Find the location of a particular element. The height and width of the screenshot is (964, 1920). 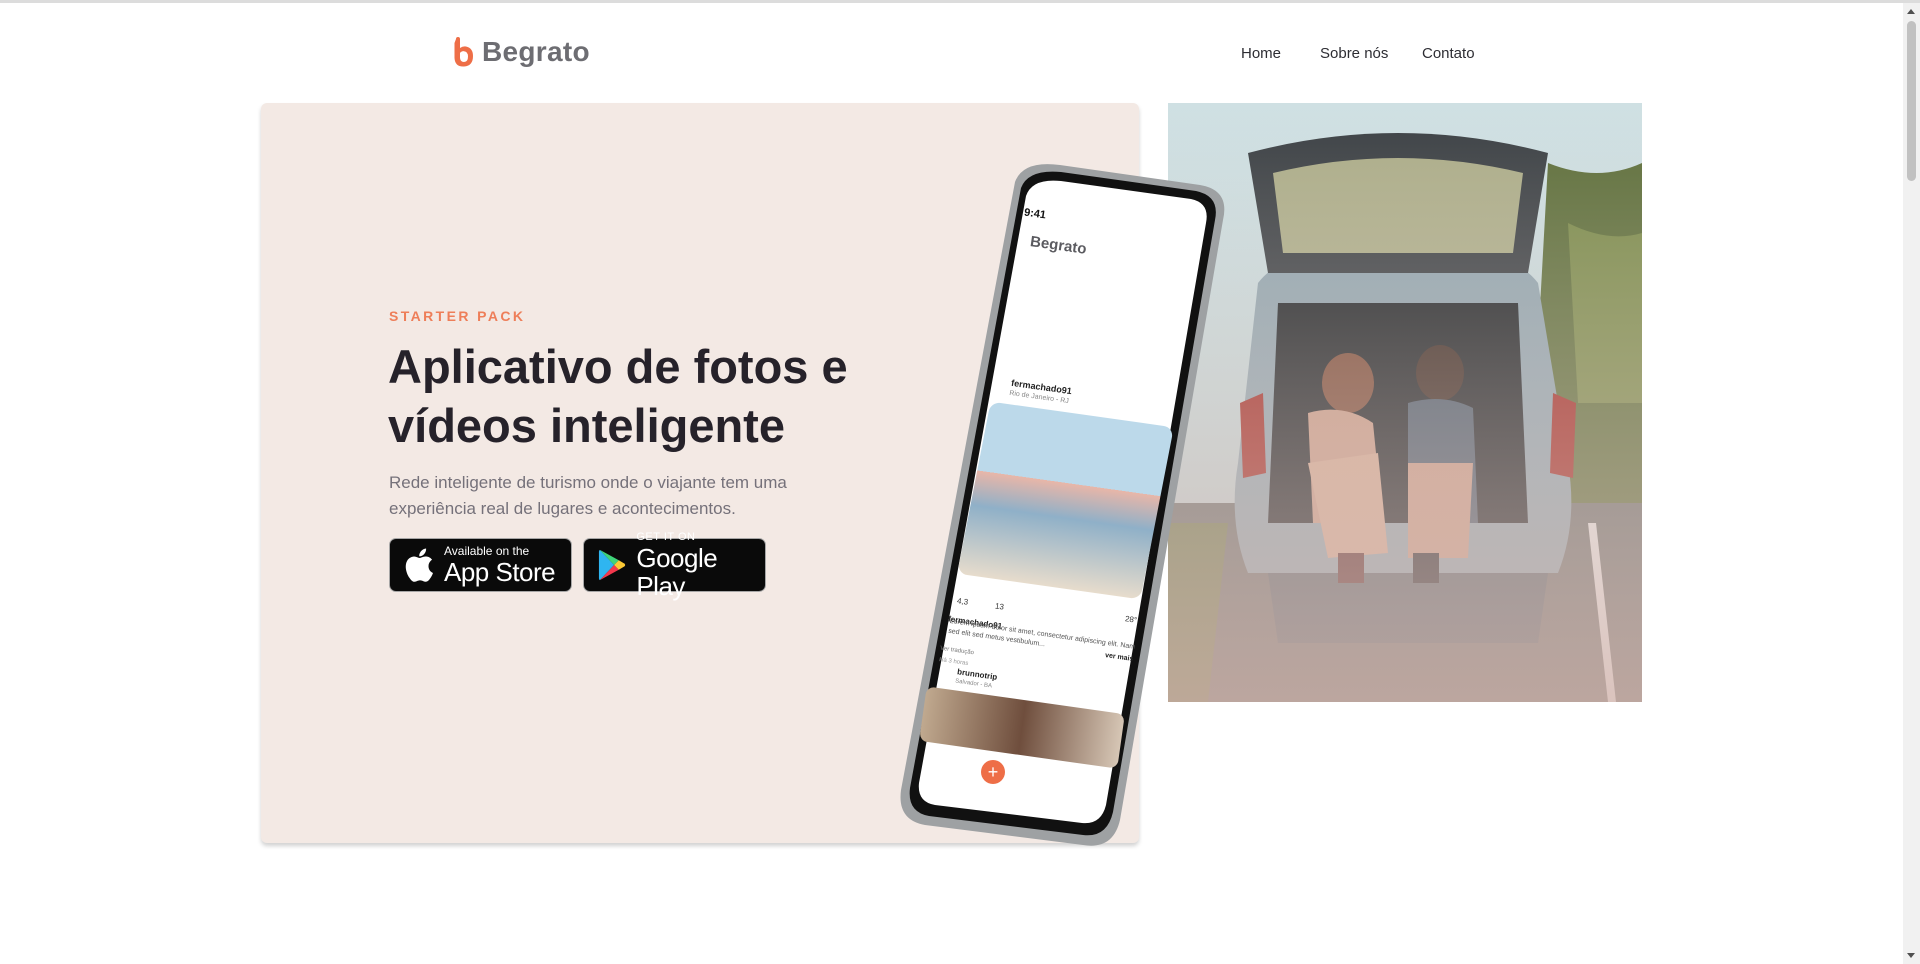

begrato-logo-icon is located at coordinates (463, 52).